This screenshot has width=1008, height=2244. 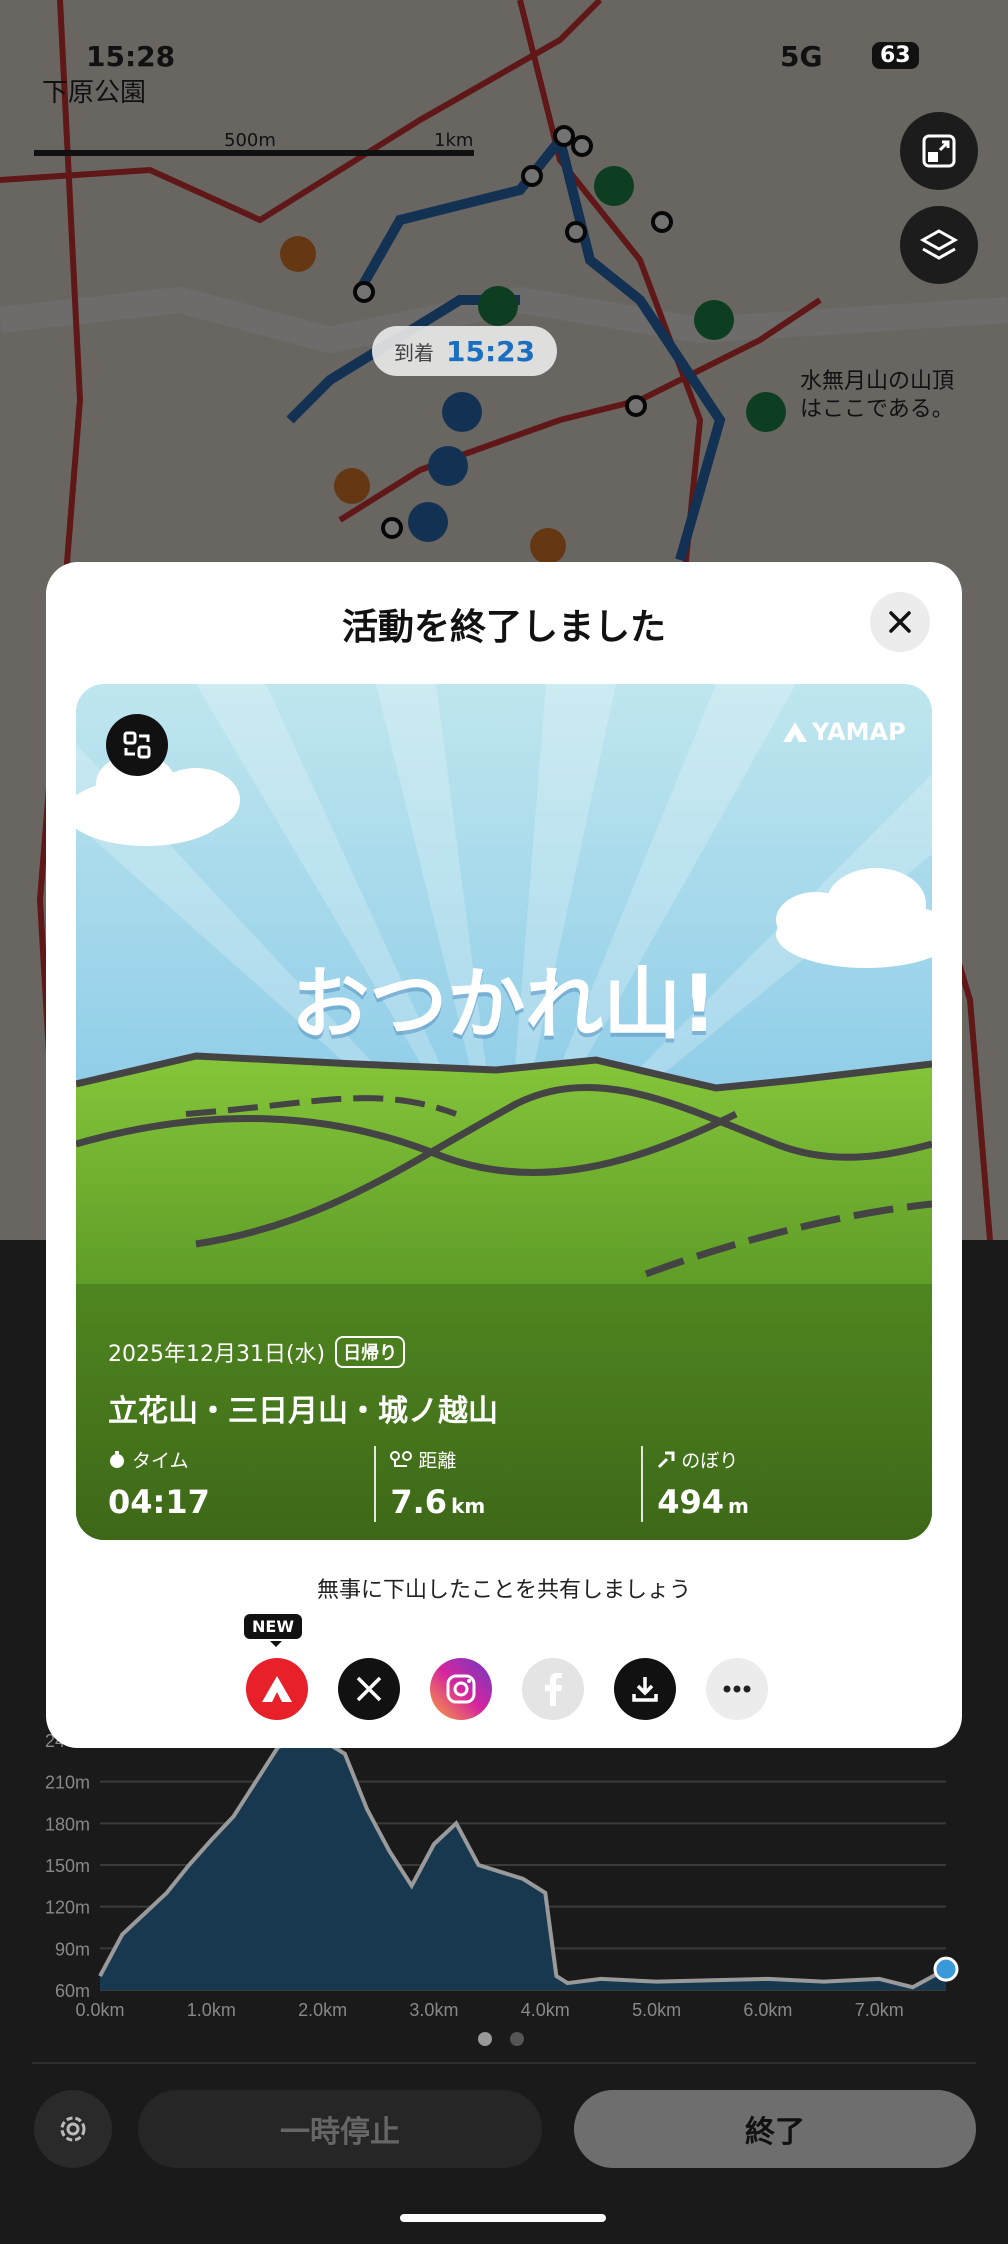 What do you see at coordinates (250, 140) in the screenshot?
I see `scale-left-label: 500m` at bounding box center [250, 140].